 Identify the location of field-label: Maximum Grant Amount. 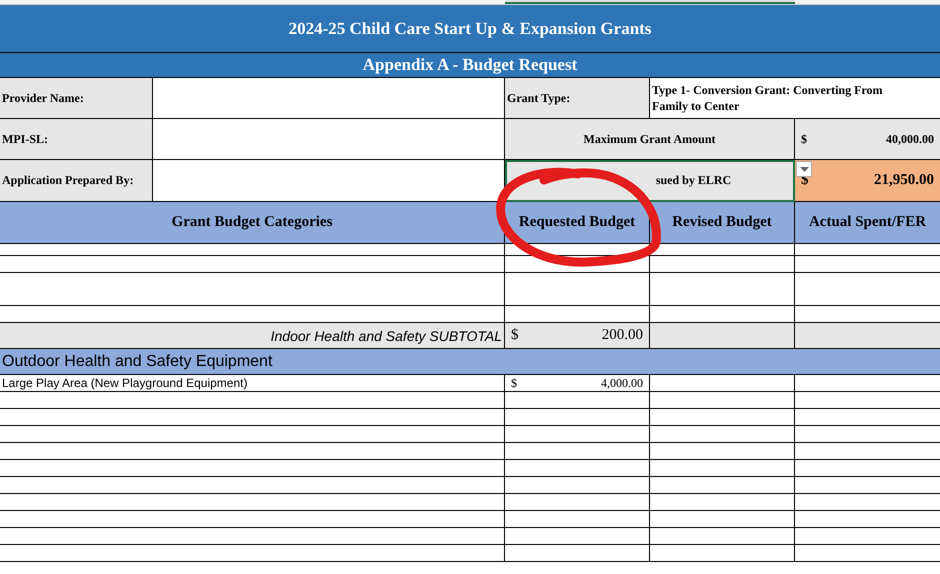
(650, 139).